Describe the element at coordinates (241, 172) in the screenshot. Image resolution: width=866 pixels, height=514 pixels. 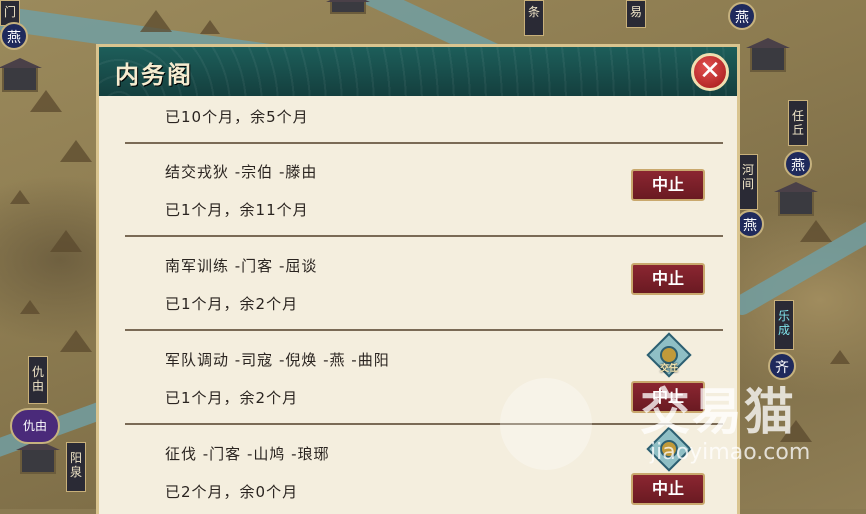
I see `task-title: 结交戎狄 -宗伯 -滕由` at that location.